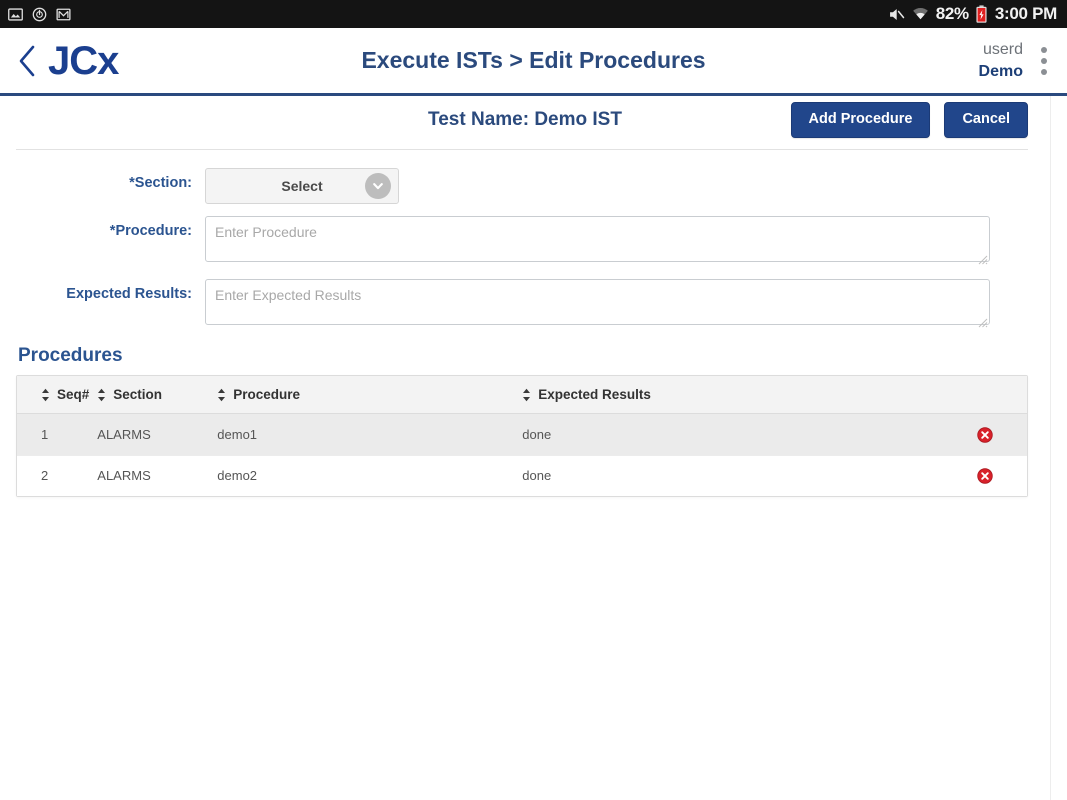 Image resolution: width=1067 pixels, height=800 pixels. What do you see at coordinates (1025, 13) in the screenshot?
I see `clock-time-label: 3:00 PM` at bounding box center [1025, 13].